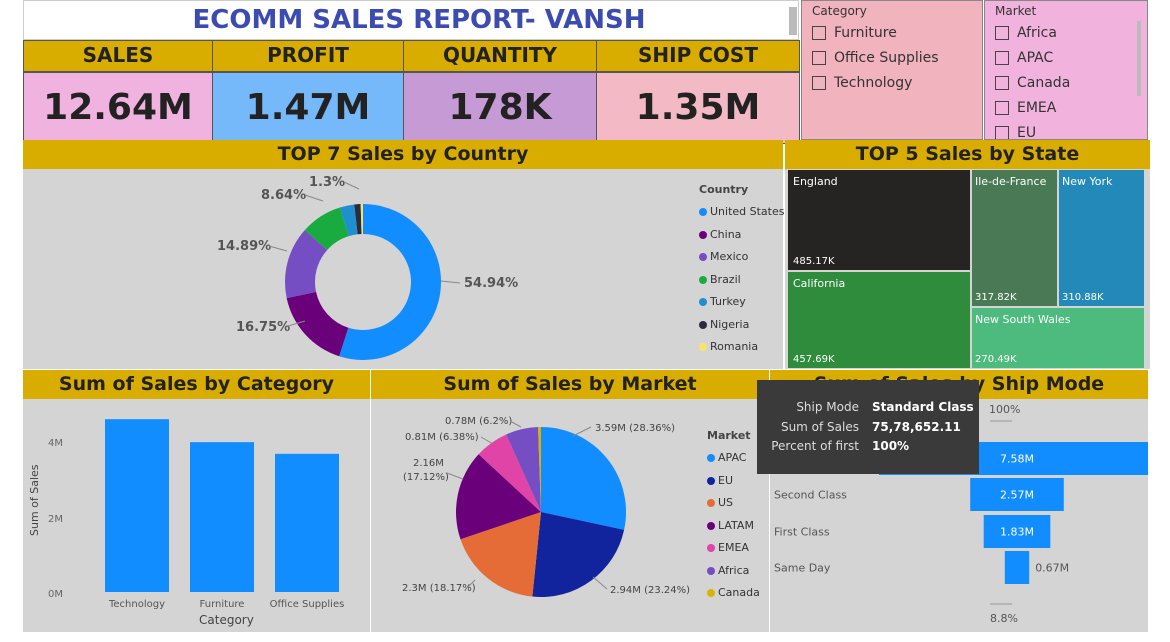 The height and width of the screenshot is (642, 1170). I want to click on market-list: Africa APAC Canada EMEA EU, so click(1065, 80).